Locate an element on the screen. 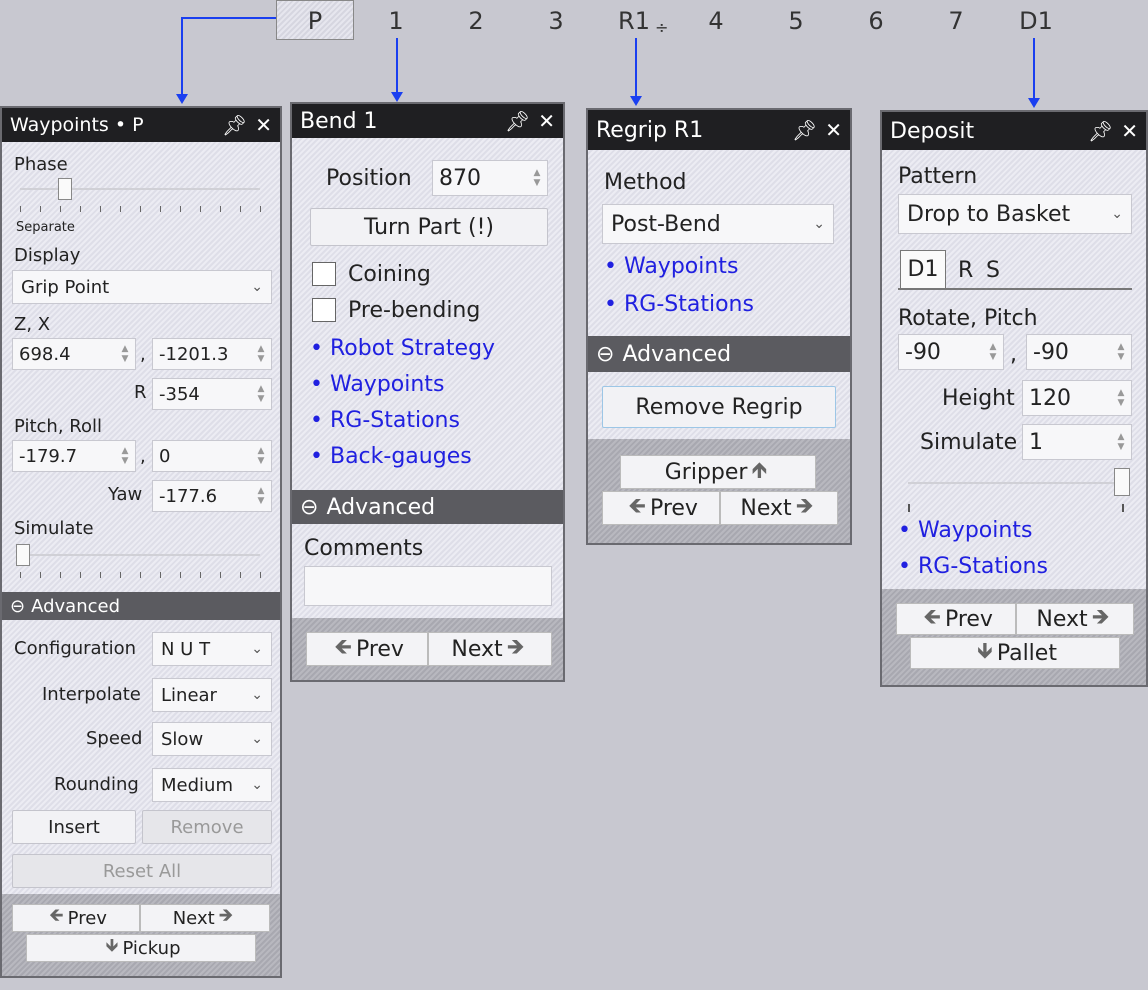  z-input: 698.4 ▲ ▼ is located at coordinates (74, 354).